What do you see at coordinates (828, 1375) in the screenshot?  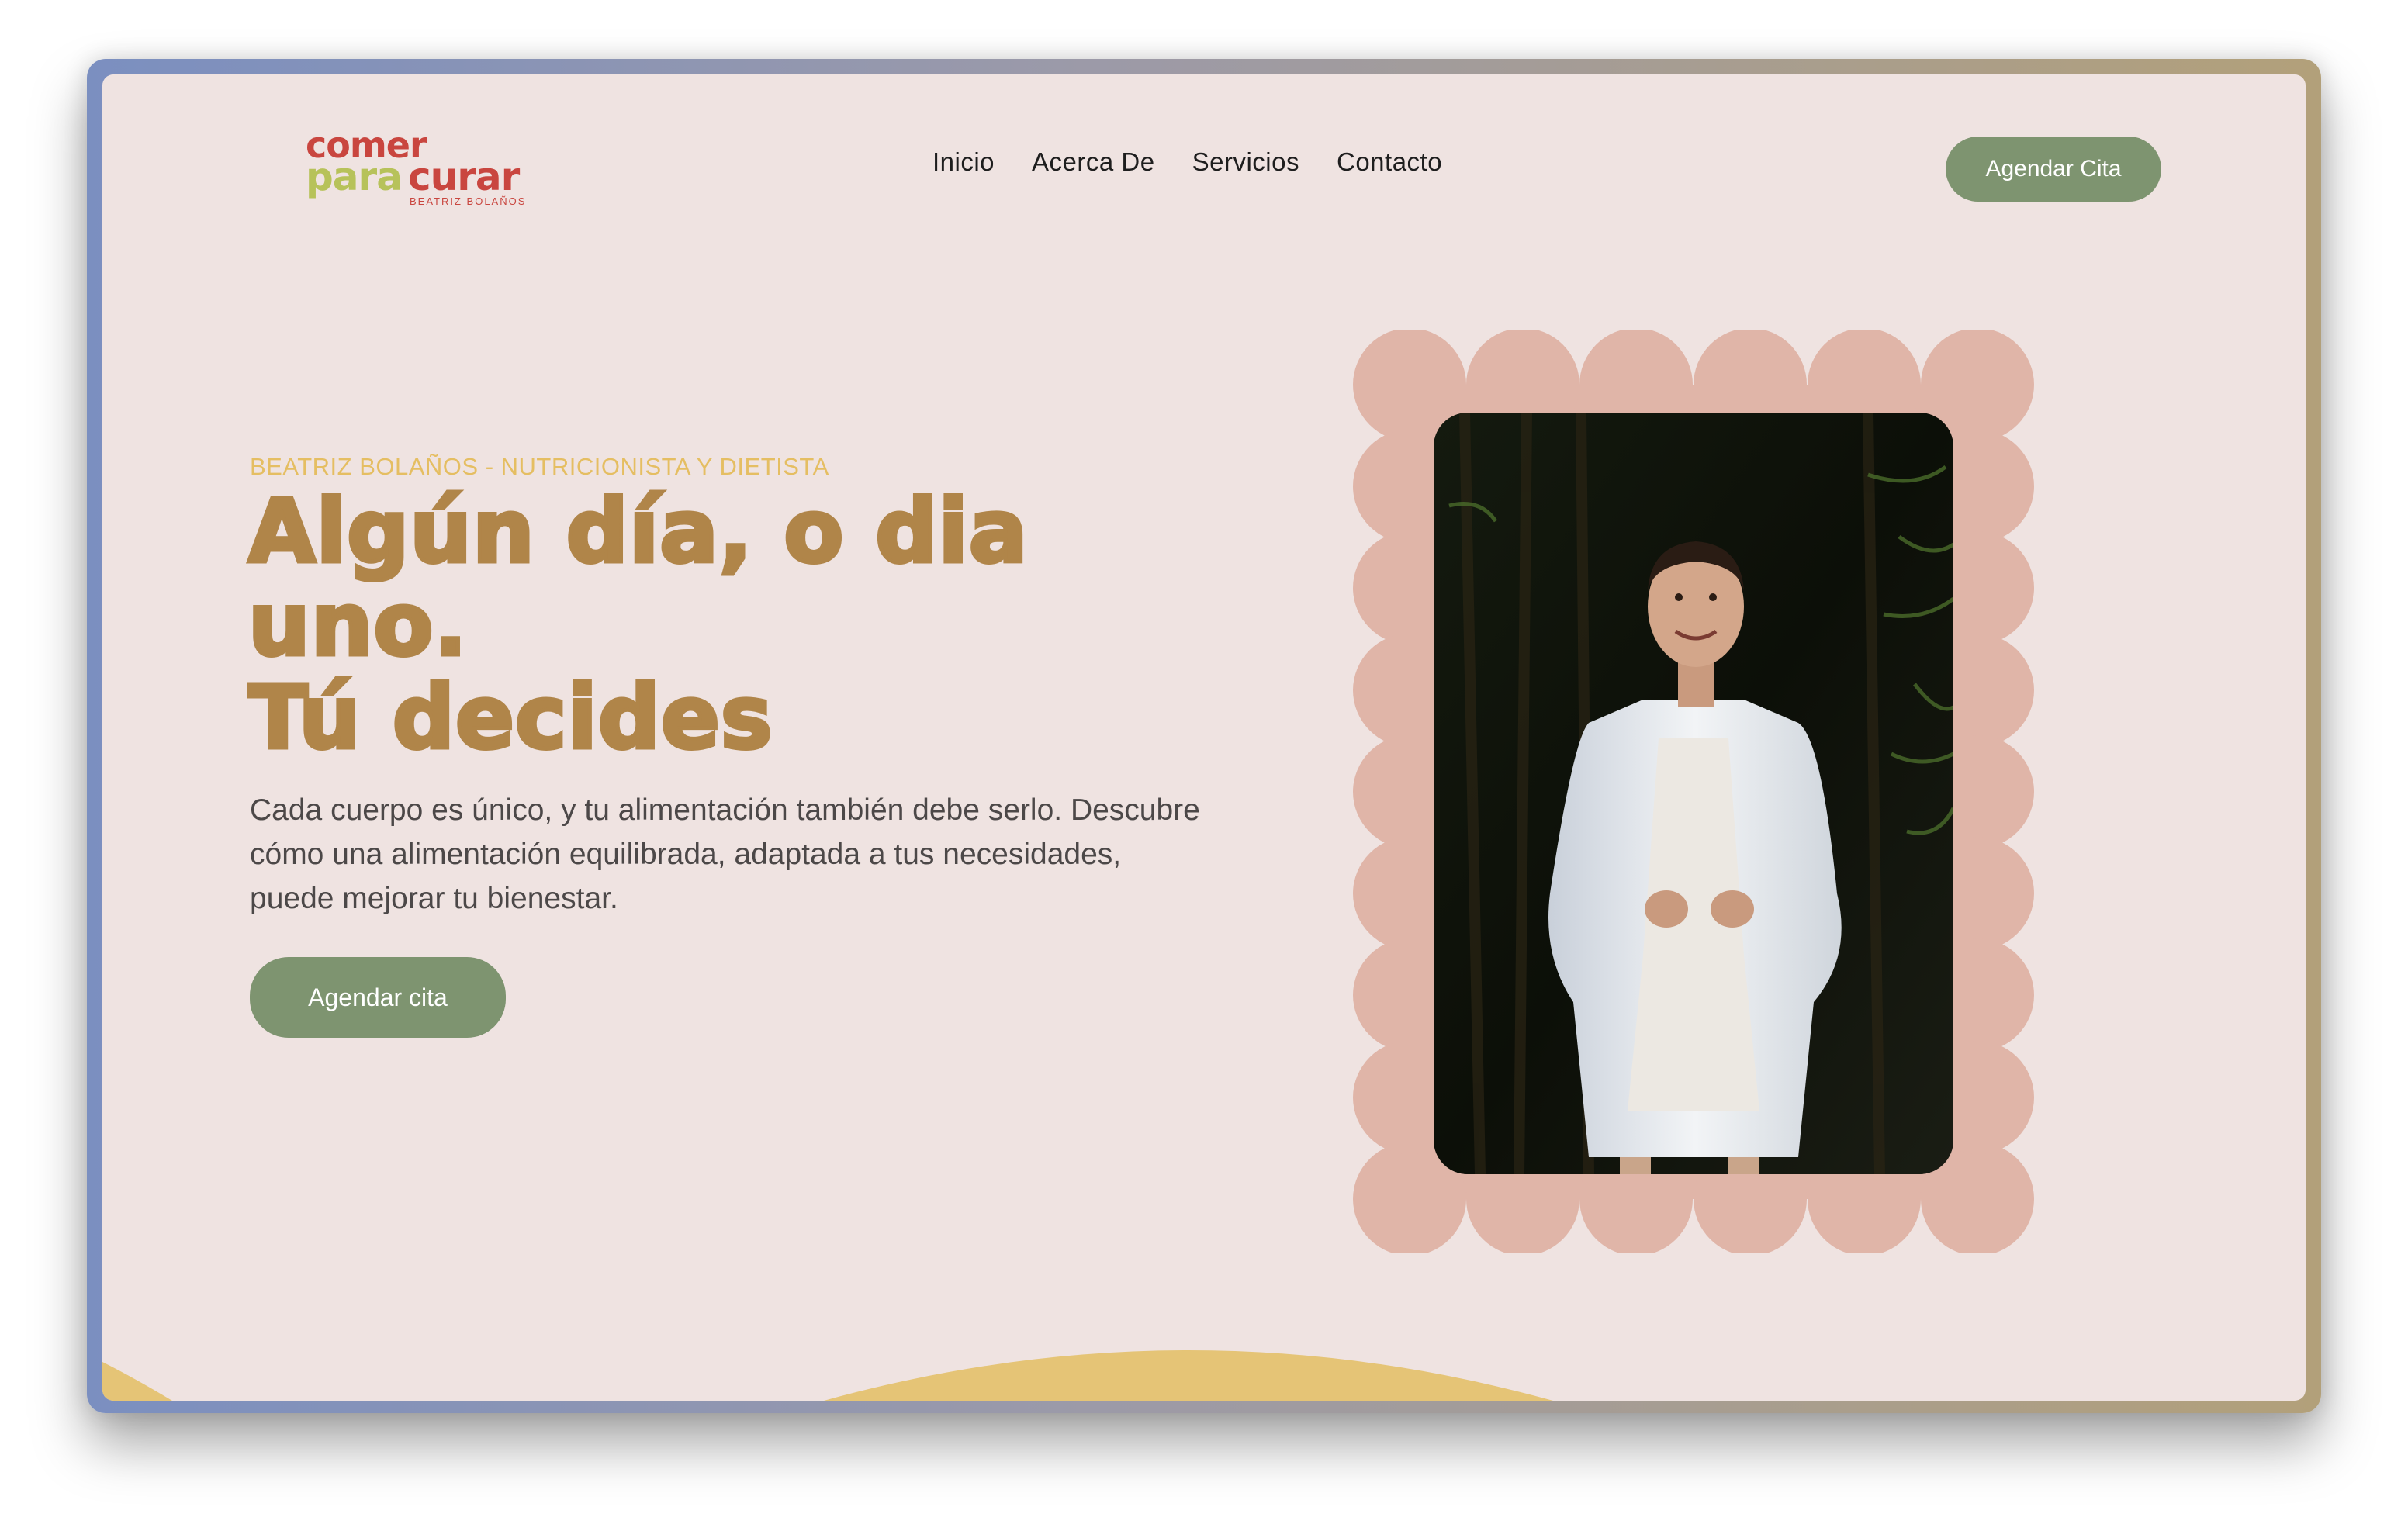 I see `bottom-wave-decoration` at bounding box center [828, 1375].